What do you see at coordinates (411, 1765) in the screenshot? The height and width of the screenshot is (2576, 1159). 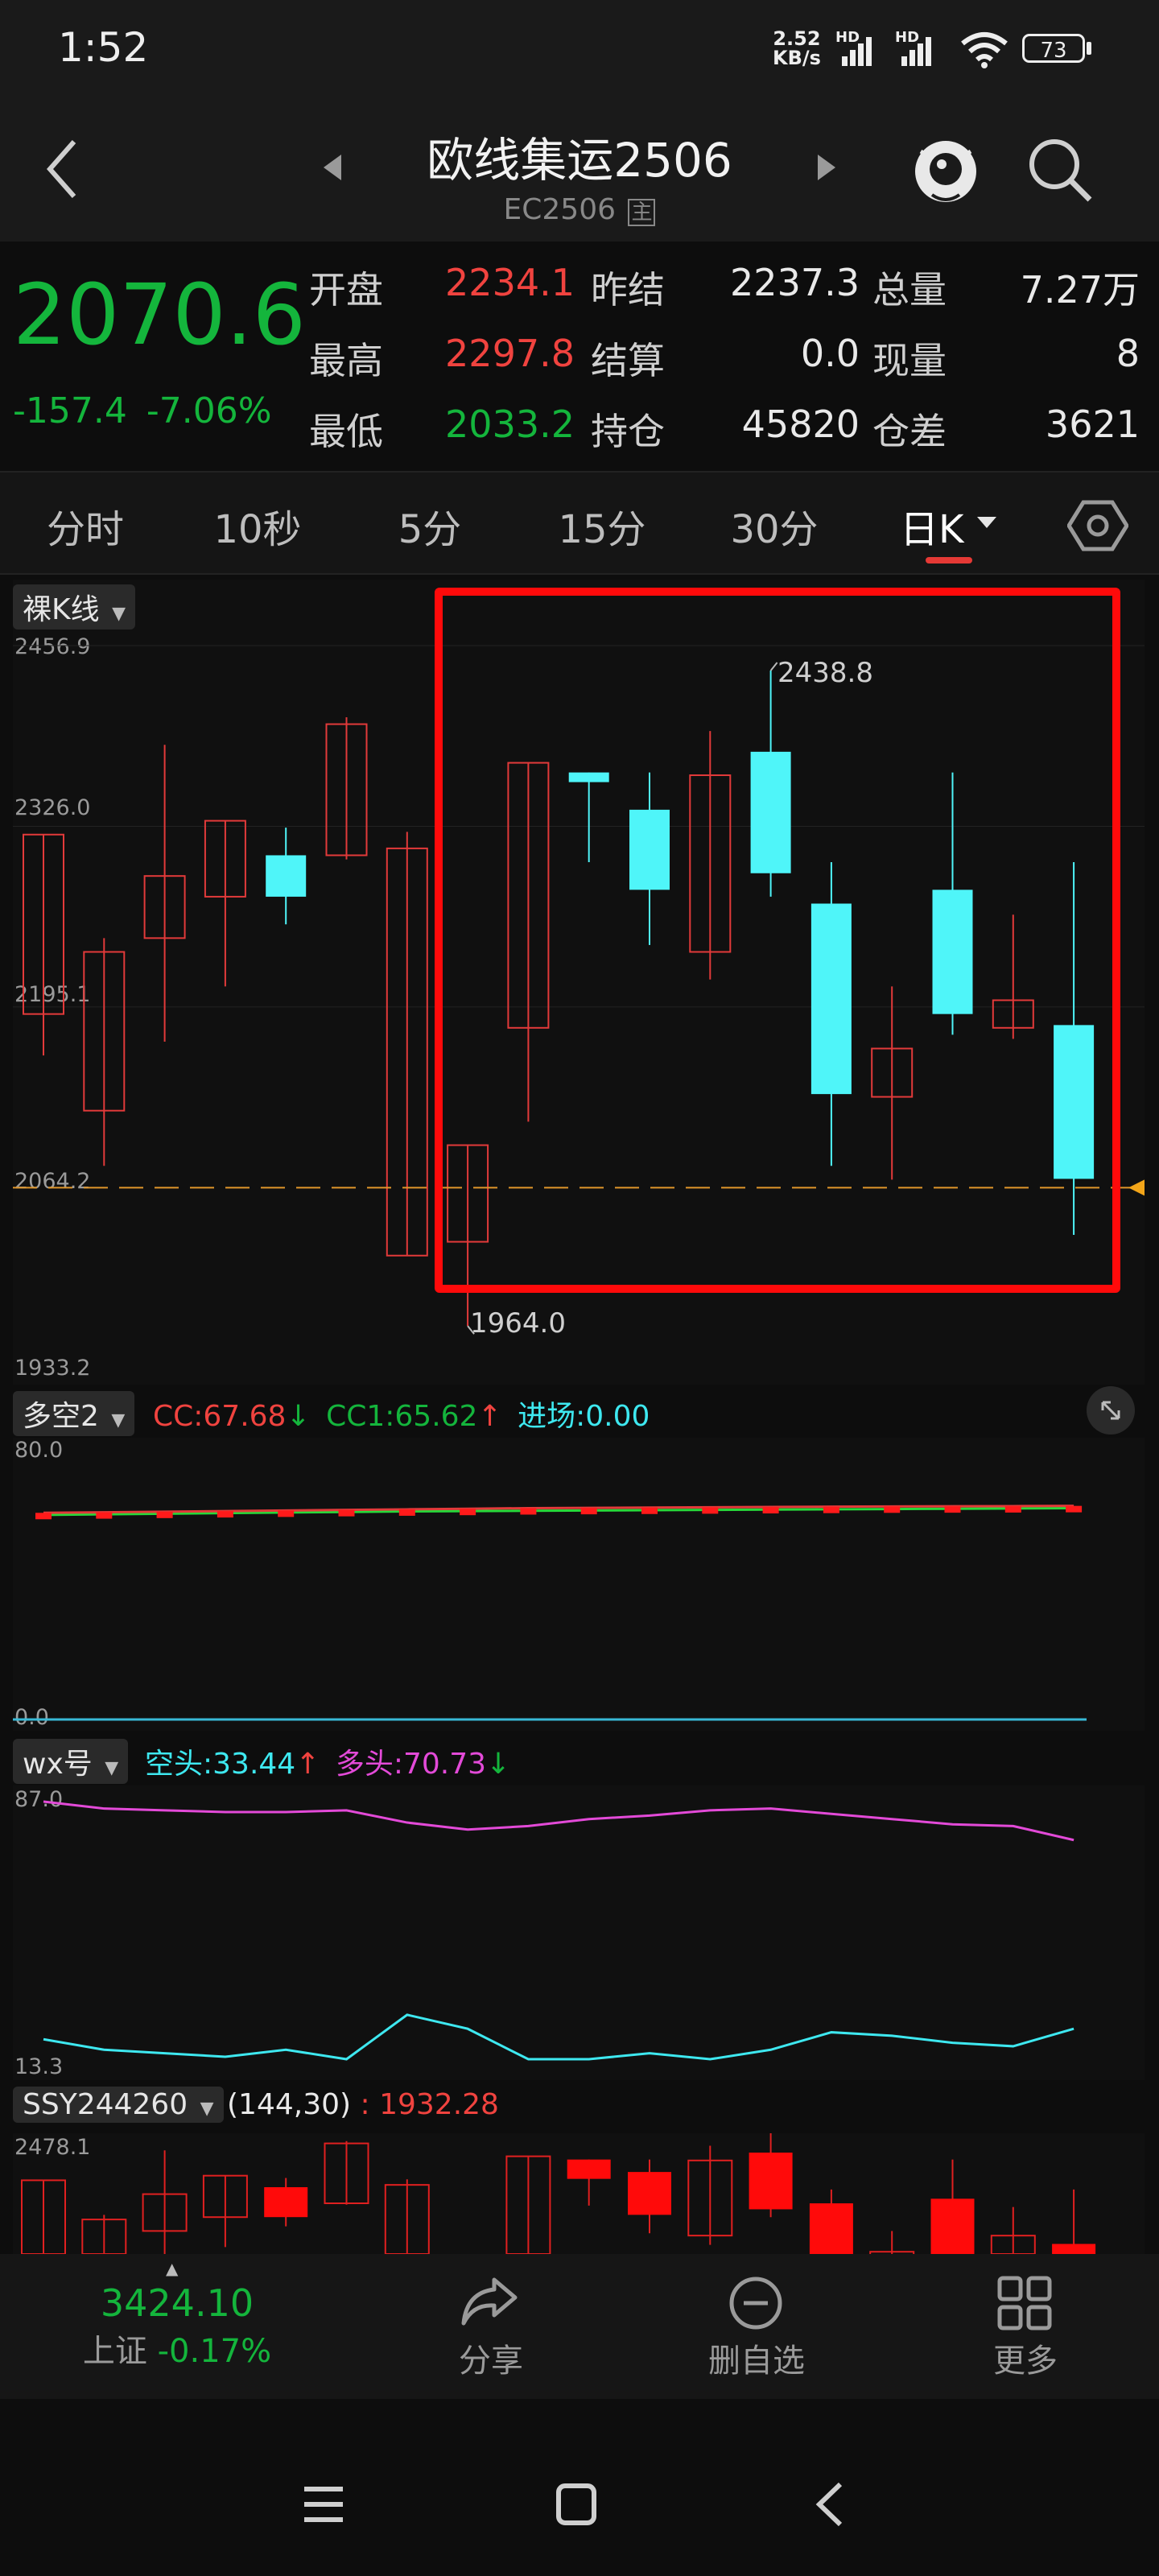 I see `long-value: 多头:70.73` at bounding box center [411, 1765].